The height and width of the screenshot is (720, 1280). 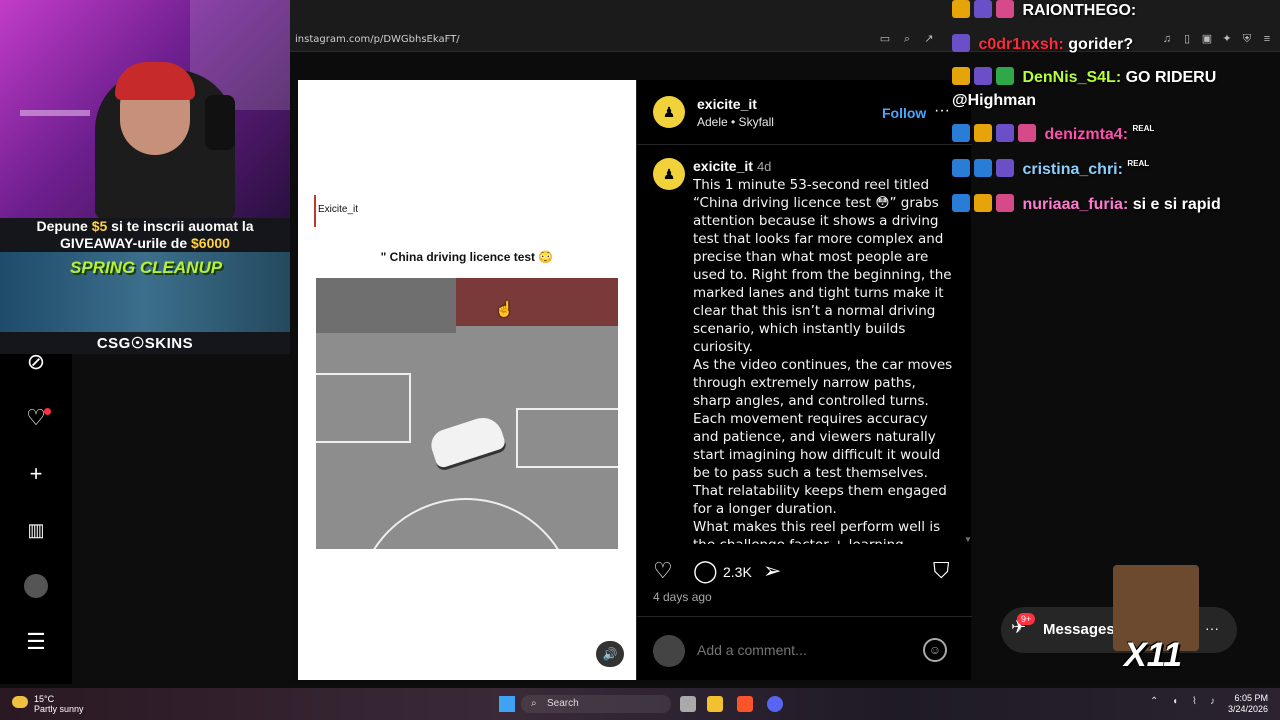 I want to click on chat-line: c0dr1nxsh: gorider?, so click(x=1042, y=44).